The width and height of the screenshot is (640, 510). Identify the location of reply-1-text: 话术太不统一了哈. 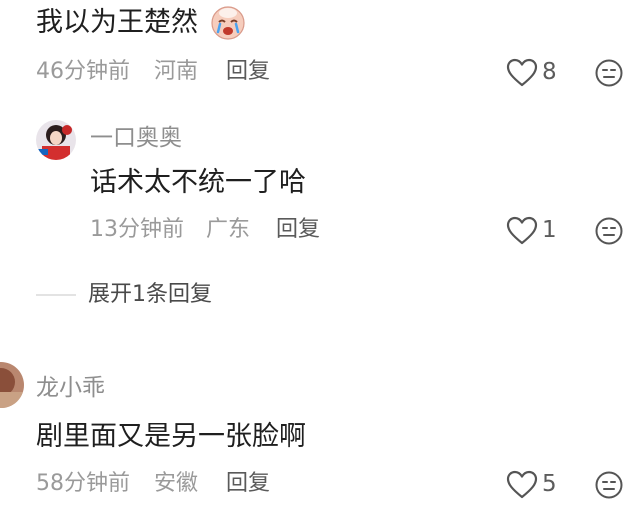
(198, 182).